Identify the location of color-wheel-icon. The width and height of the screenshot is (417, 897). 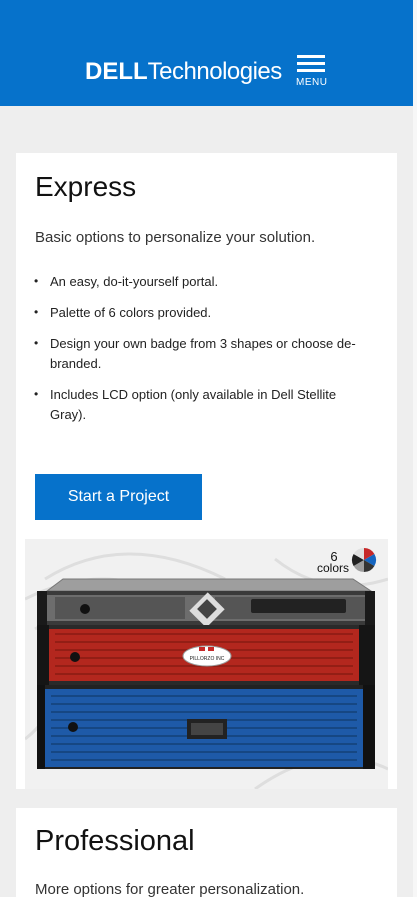
(364, 560).